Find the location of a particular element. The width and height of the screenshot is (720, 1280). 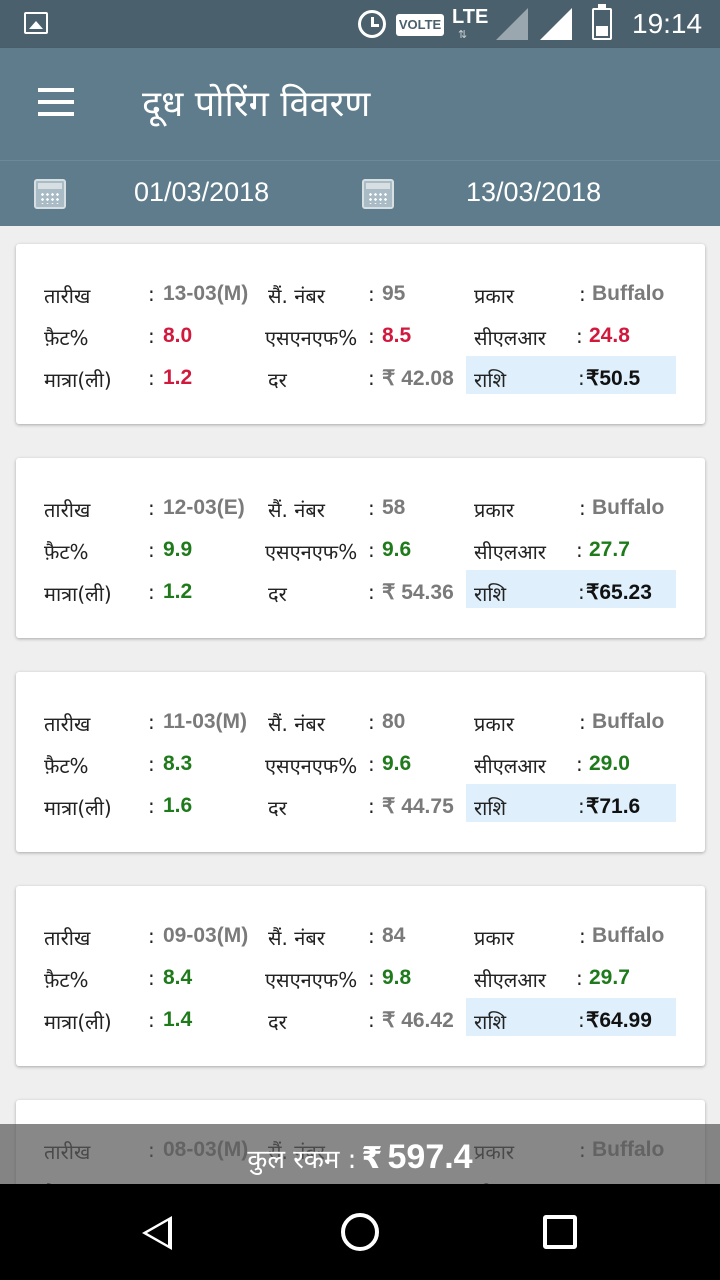

data-arrows-icon: ⇅ is located at coordinates (464, 34).